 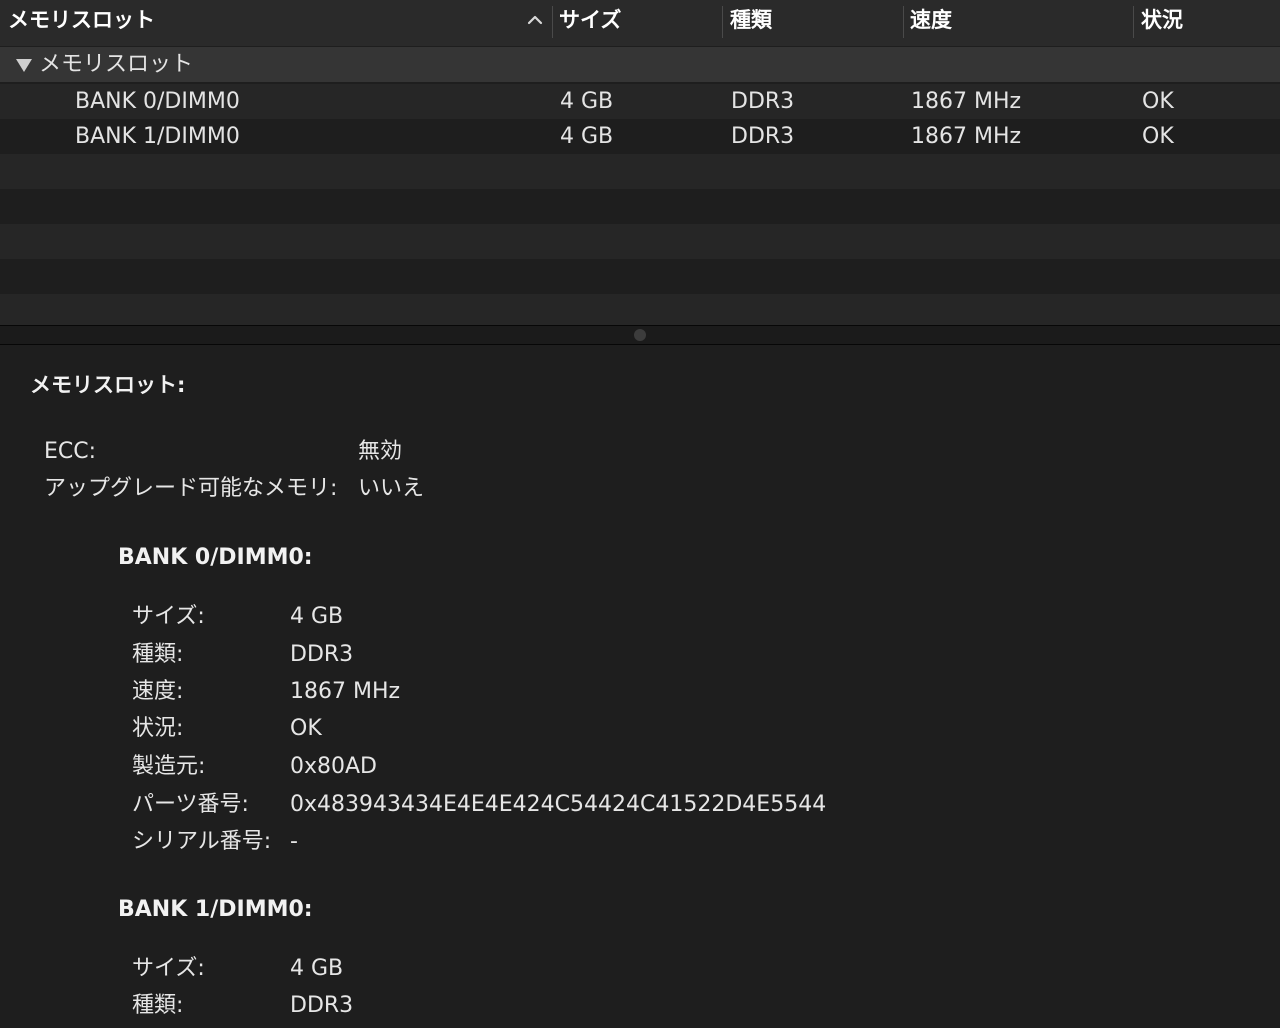 What do you see at coordinates (169, 766) in the screenshot?
I see `bank-0-label-manufacturer: 製造元:` at bounding box center [169, 766].